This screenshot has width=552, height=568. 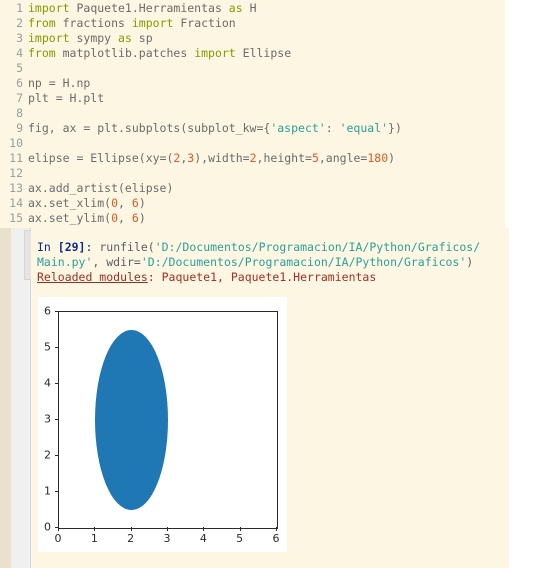 I want to click on console-token: runfile(, so click(x=127, y=247).